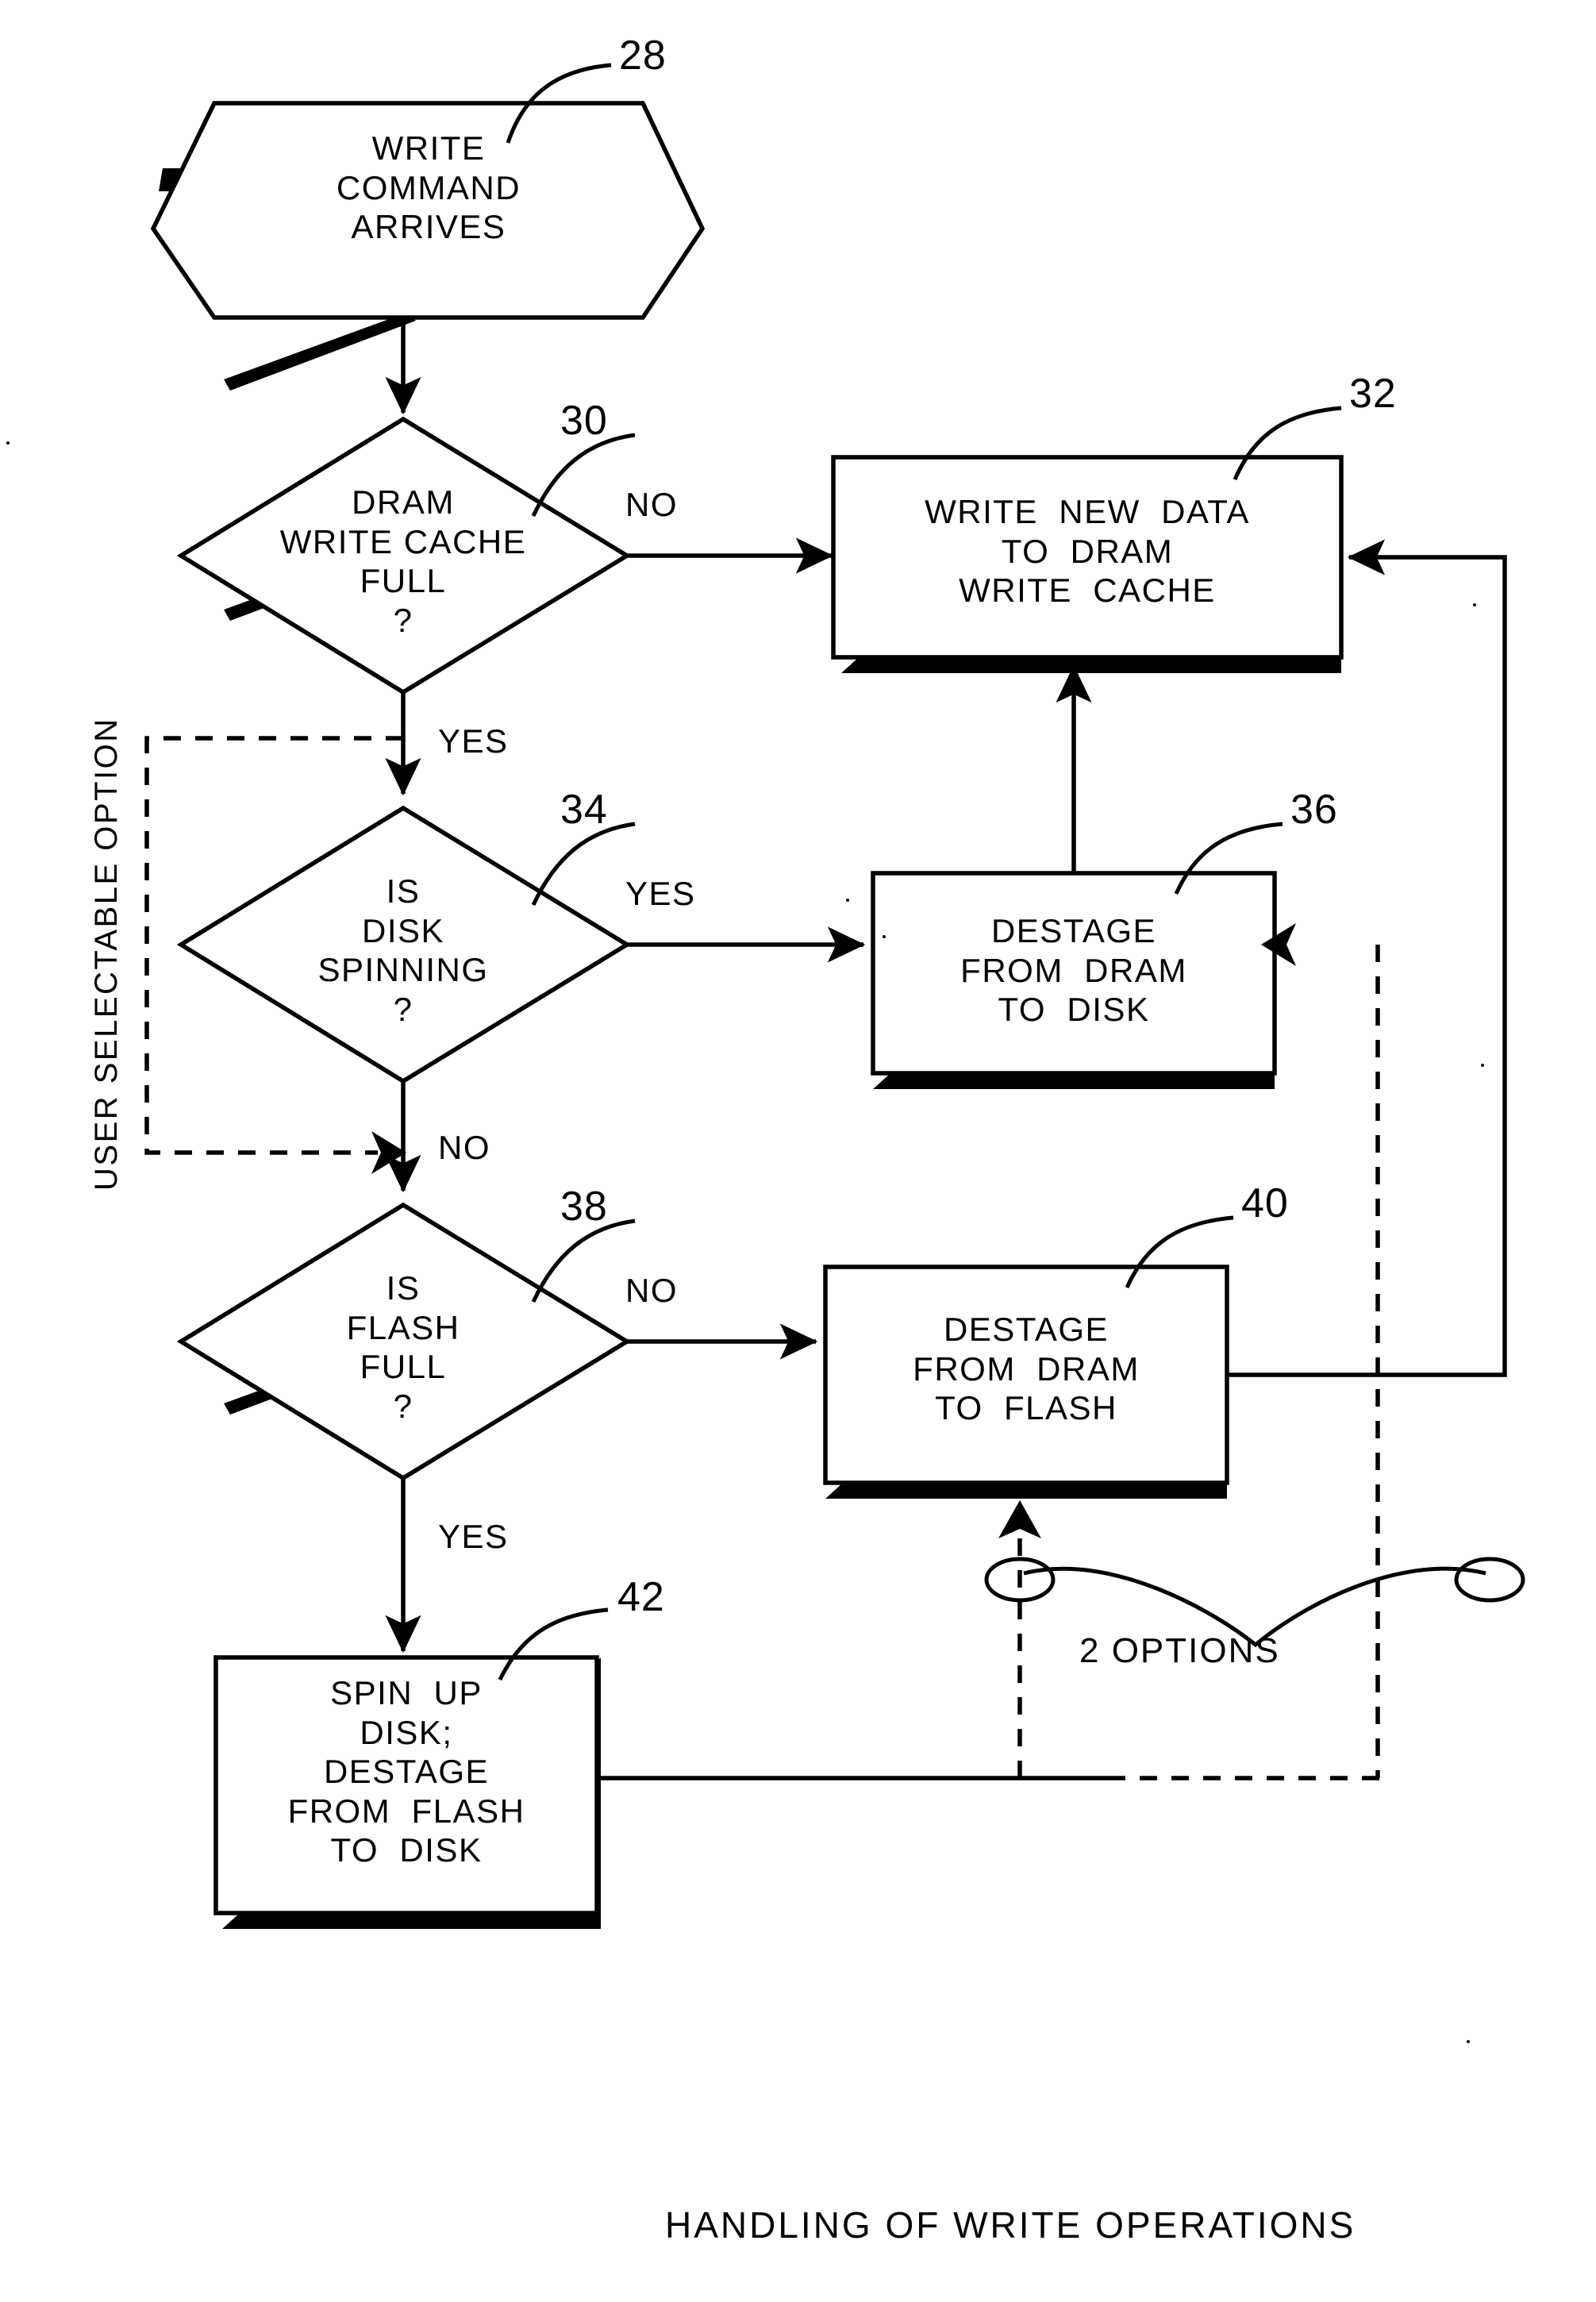 The width and height of the screenshot is (1596, 2302). Describe the element at coordinates (1265, 1203) in the screenshot. I see `ref-numeral-40: 40` at that location.